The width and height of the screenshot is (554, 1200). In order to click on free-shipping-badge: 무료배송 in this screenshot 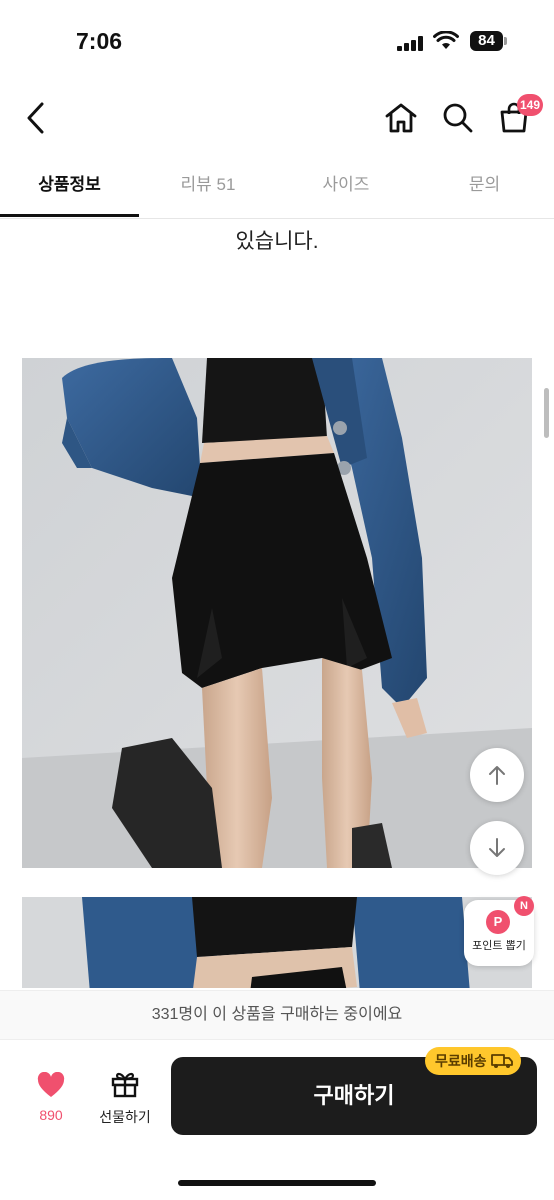, I will do `click(473, 1061)`.